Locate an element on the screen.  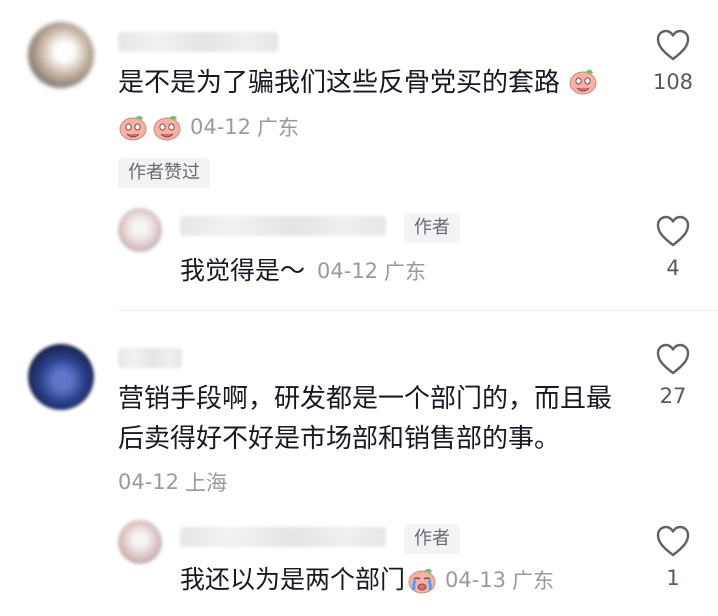
reply-date: 04-12 is located at coordinates (348, 271).